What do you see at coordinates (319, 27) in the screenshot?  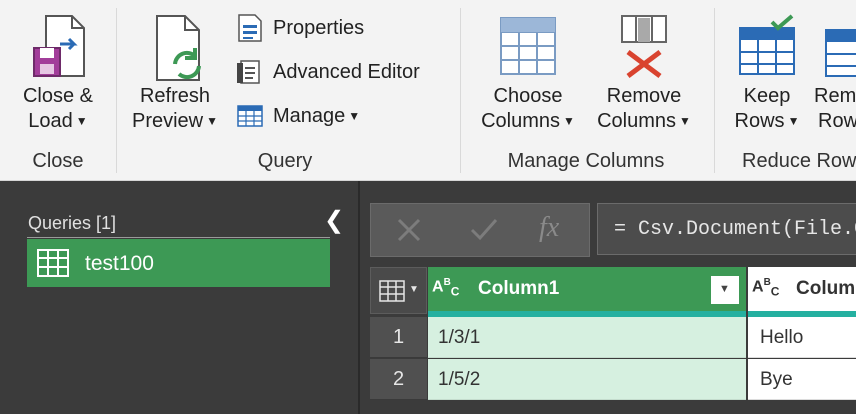 I see `properties-label: Properties` at bounding box center [319, 27].